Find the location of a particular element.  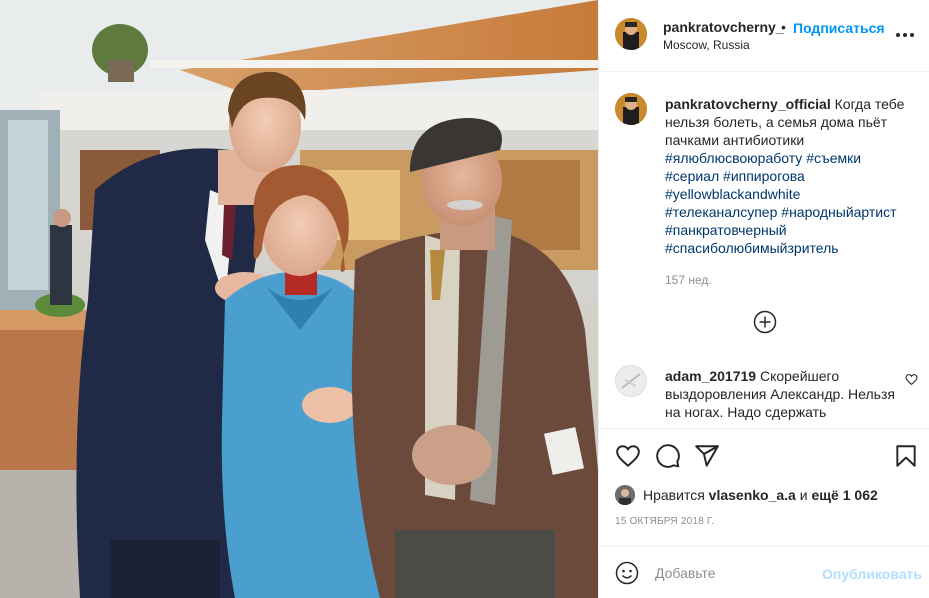

heart-icon is located at coordinates (628, 456).